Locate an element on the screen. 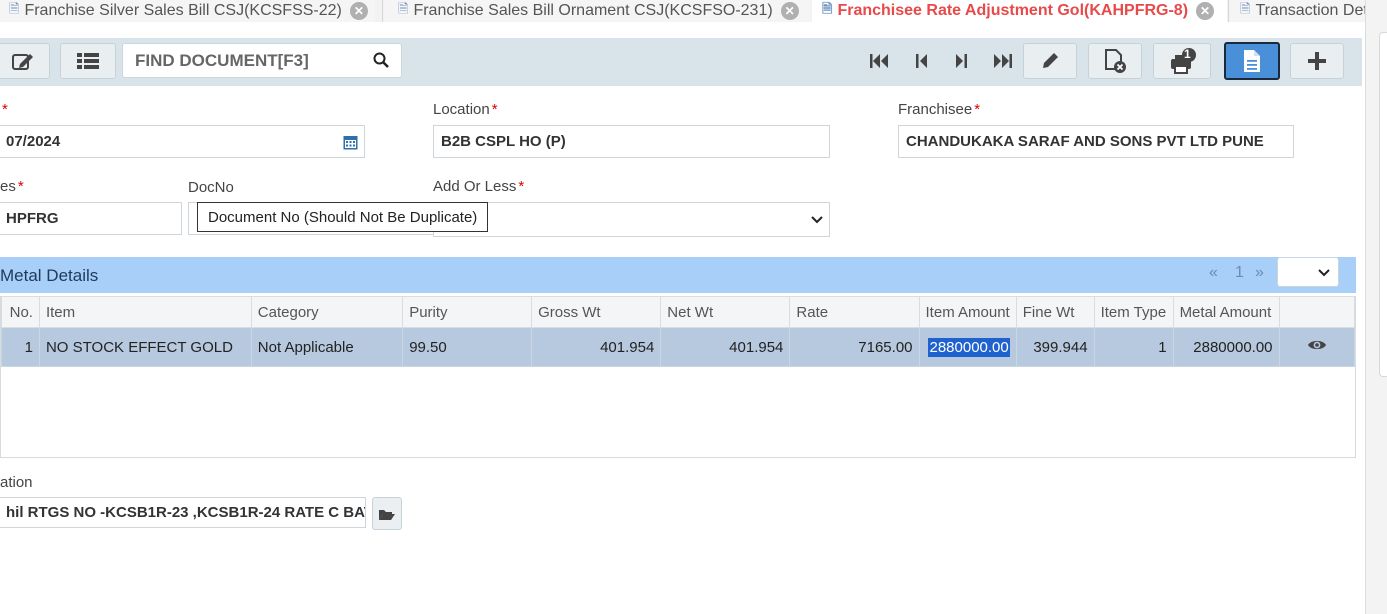  cell-metal-amount: 2880000.00 is located at coordinates (1226, 347).